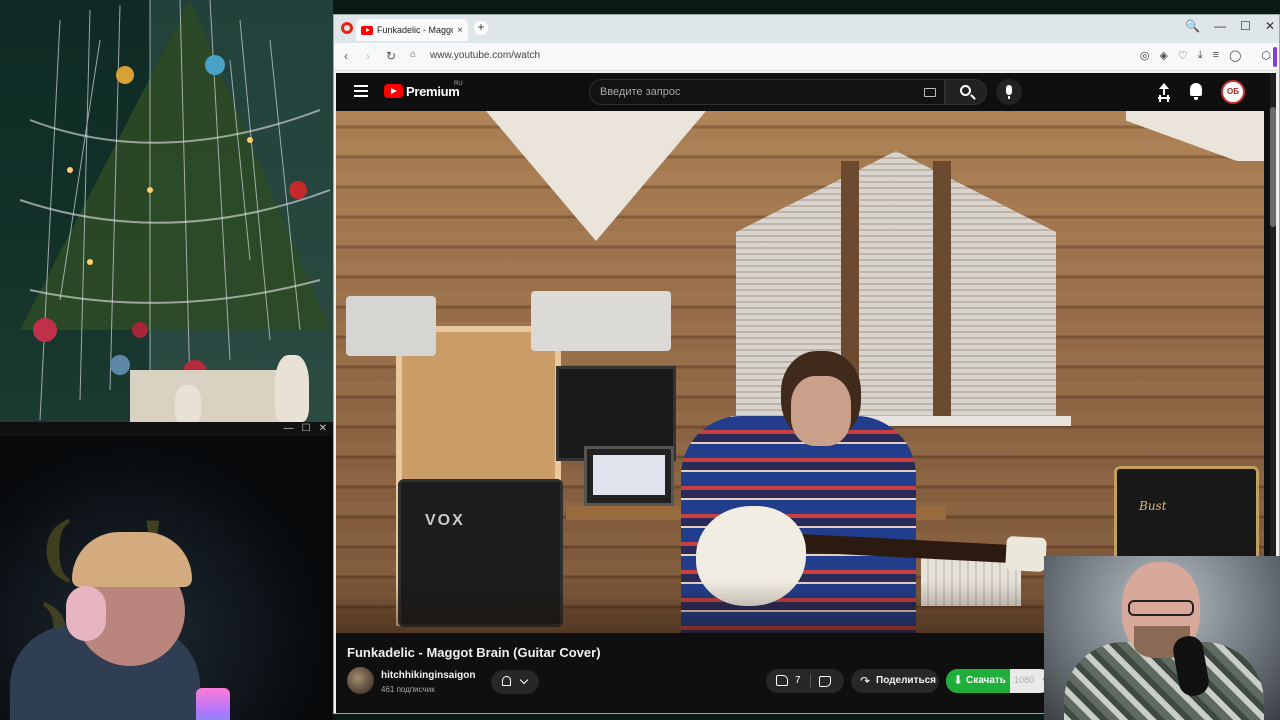  I want to click on search-button, so click(966, 92).